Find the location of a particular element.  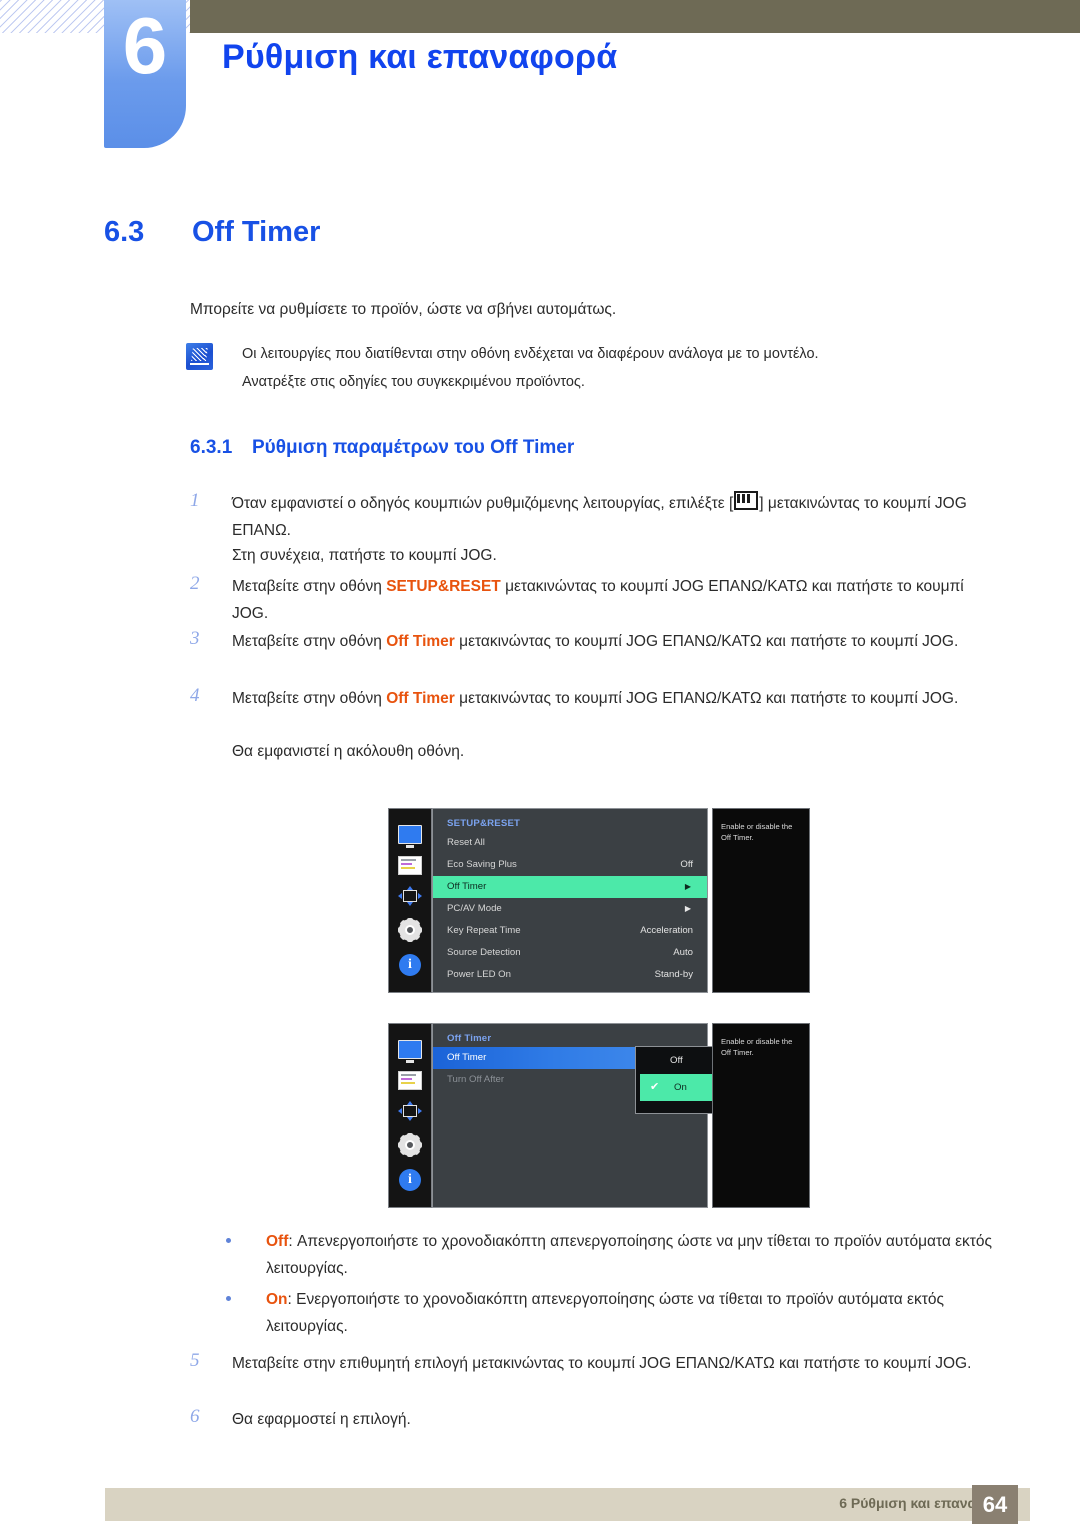

page-number: 64 is located at coordinates (995, 1504).